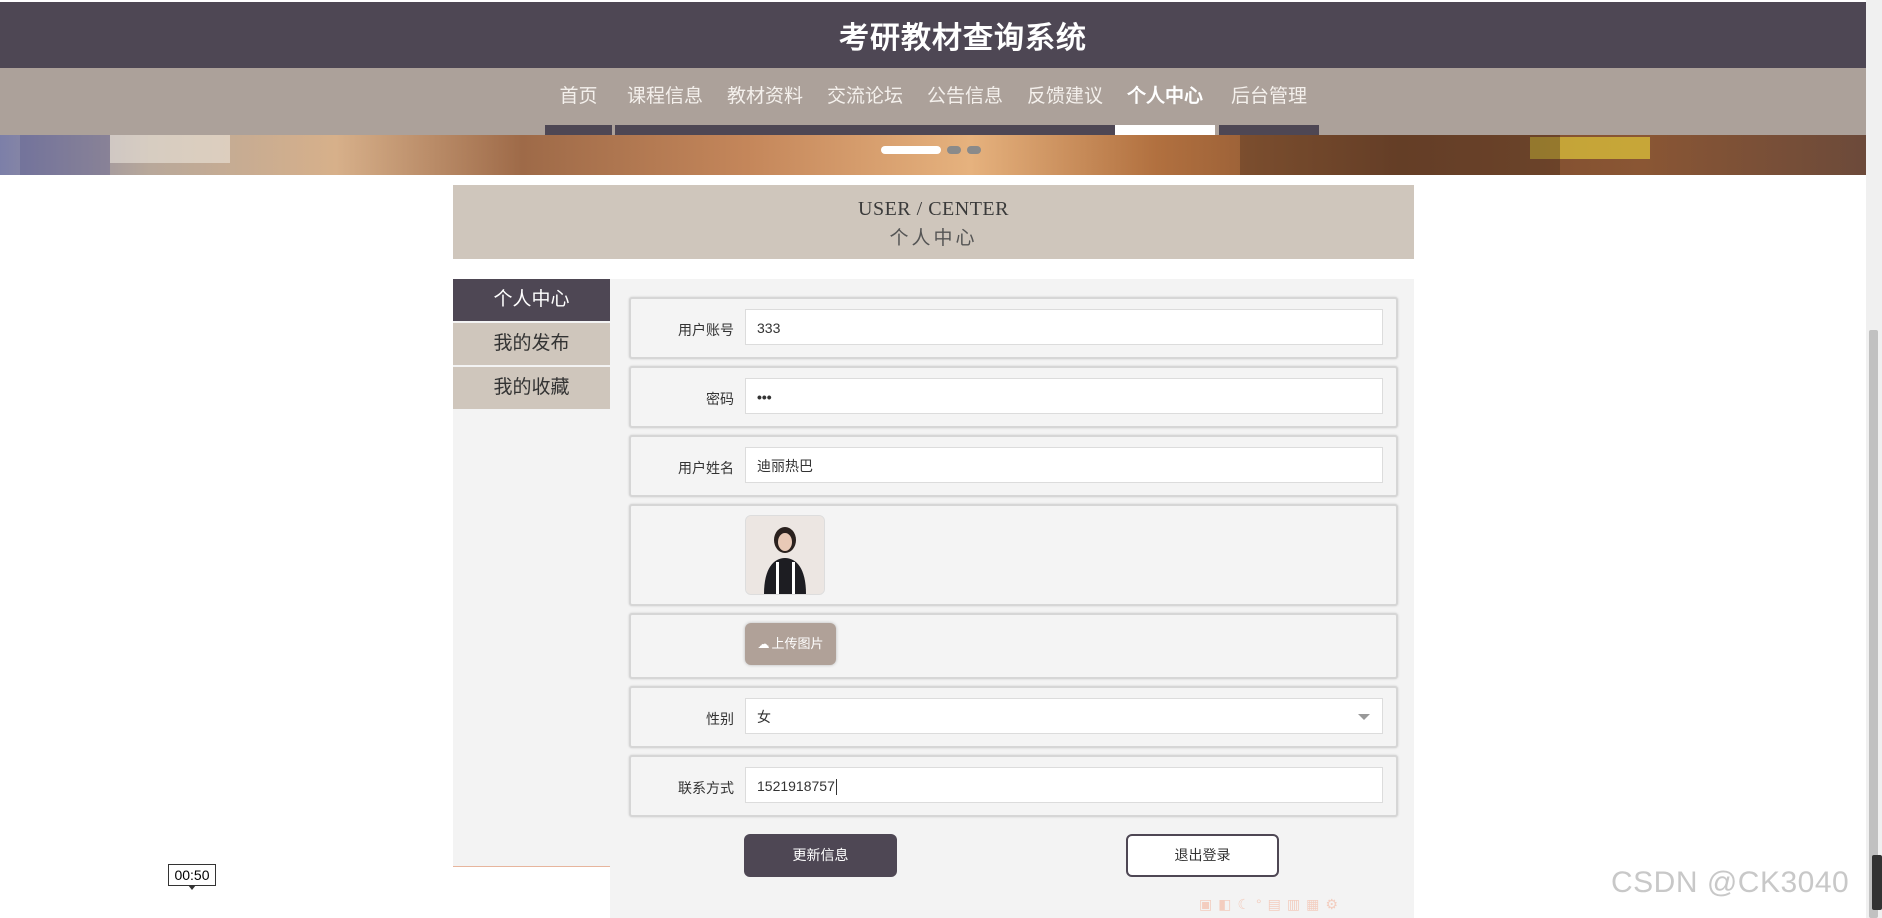  I want to click on nav-item-label: 首页, so click(578, 96).